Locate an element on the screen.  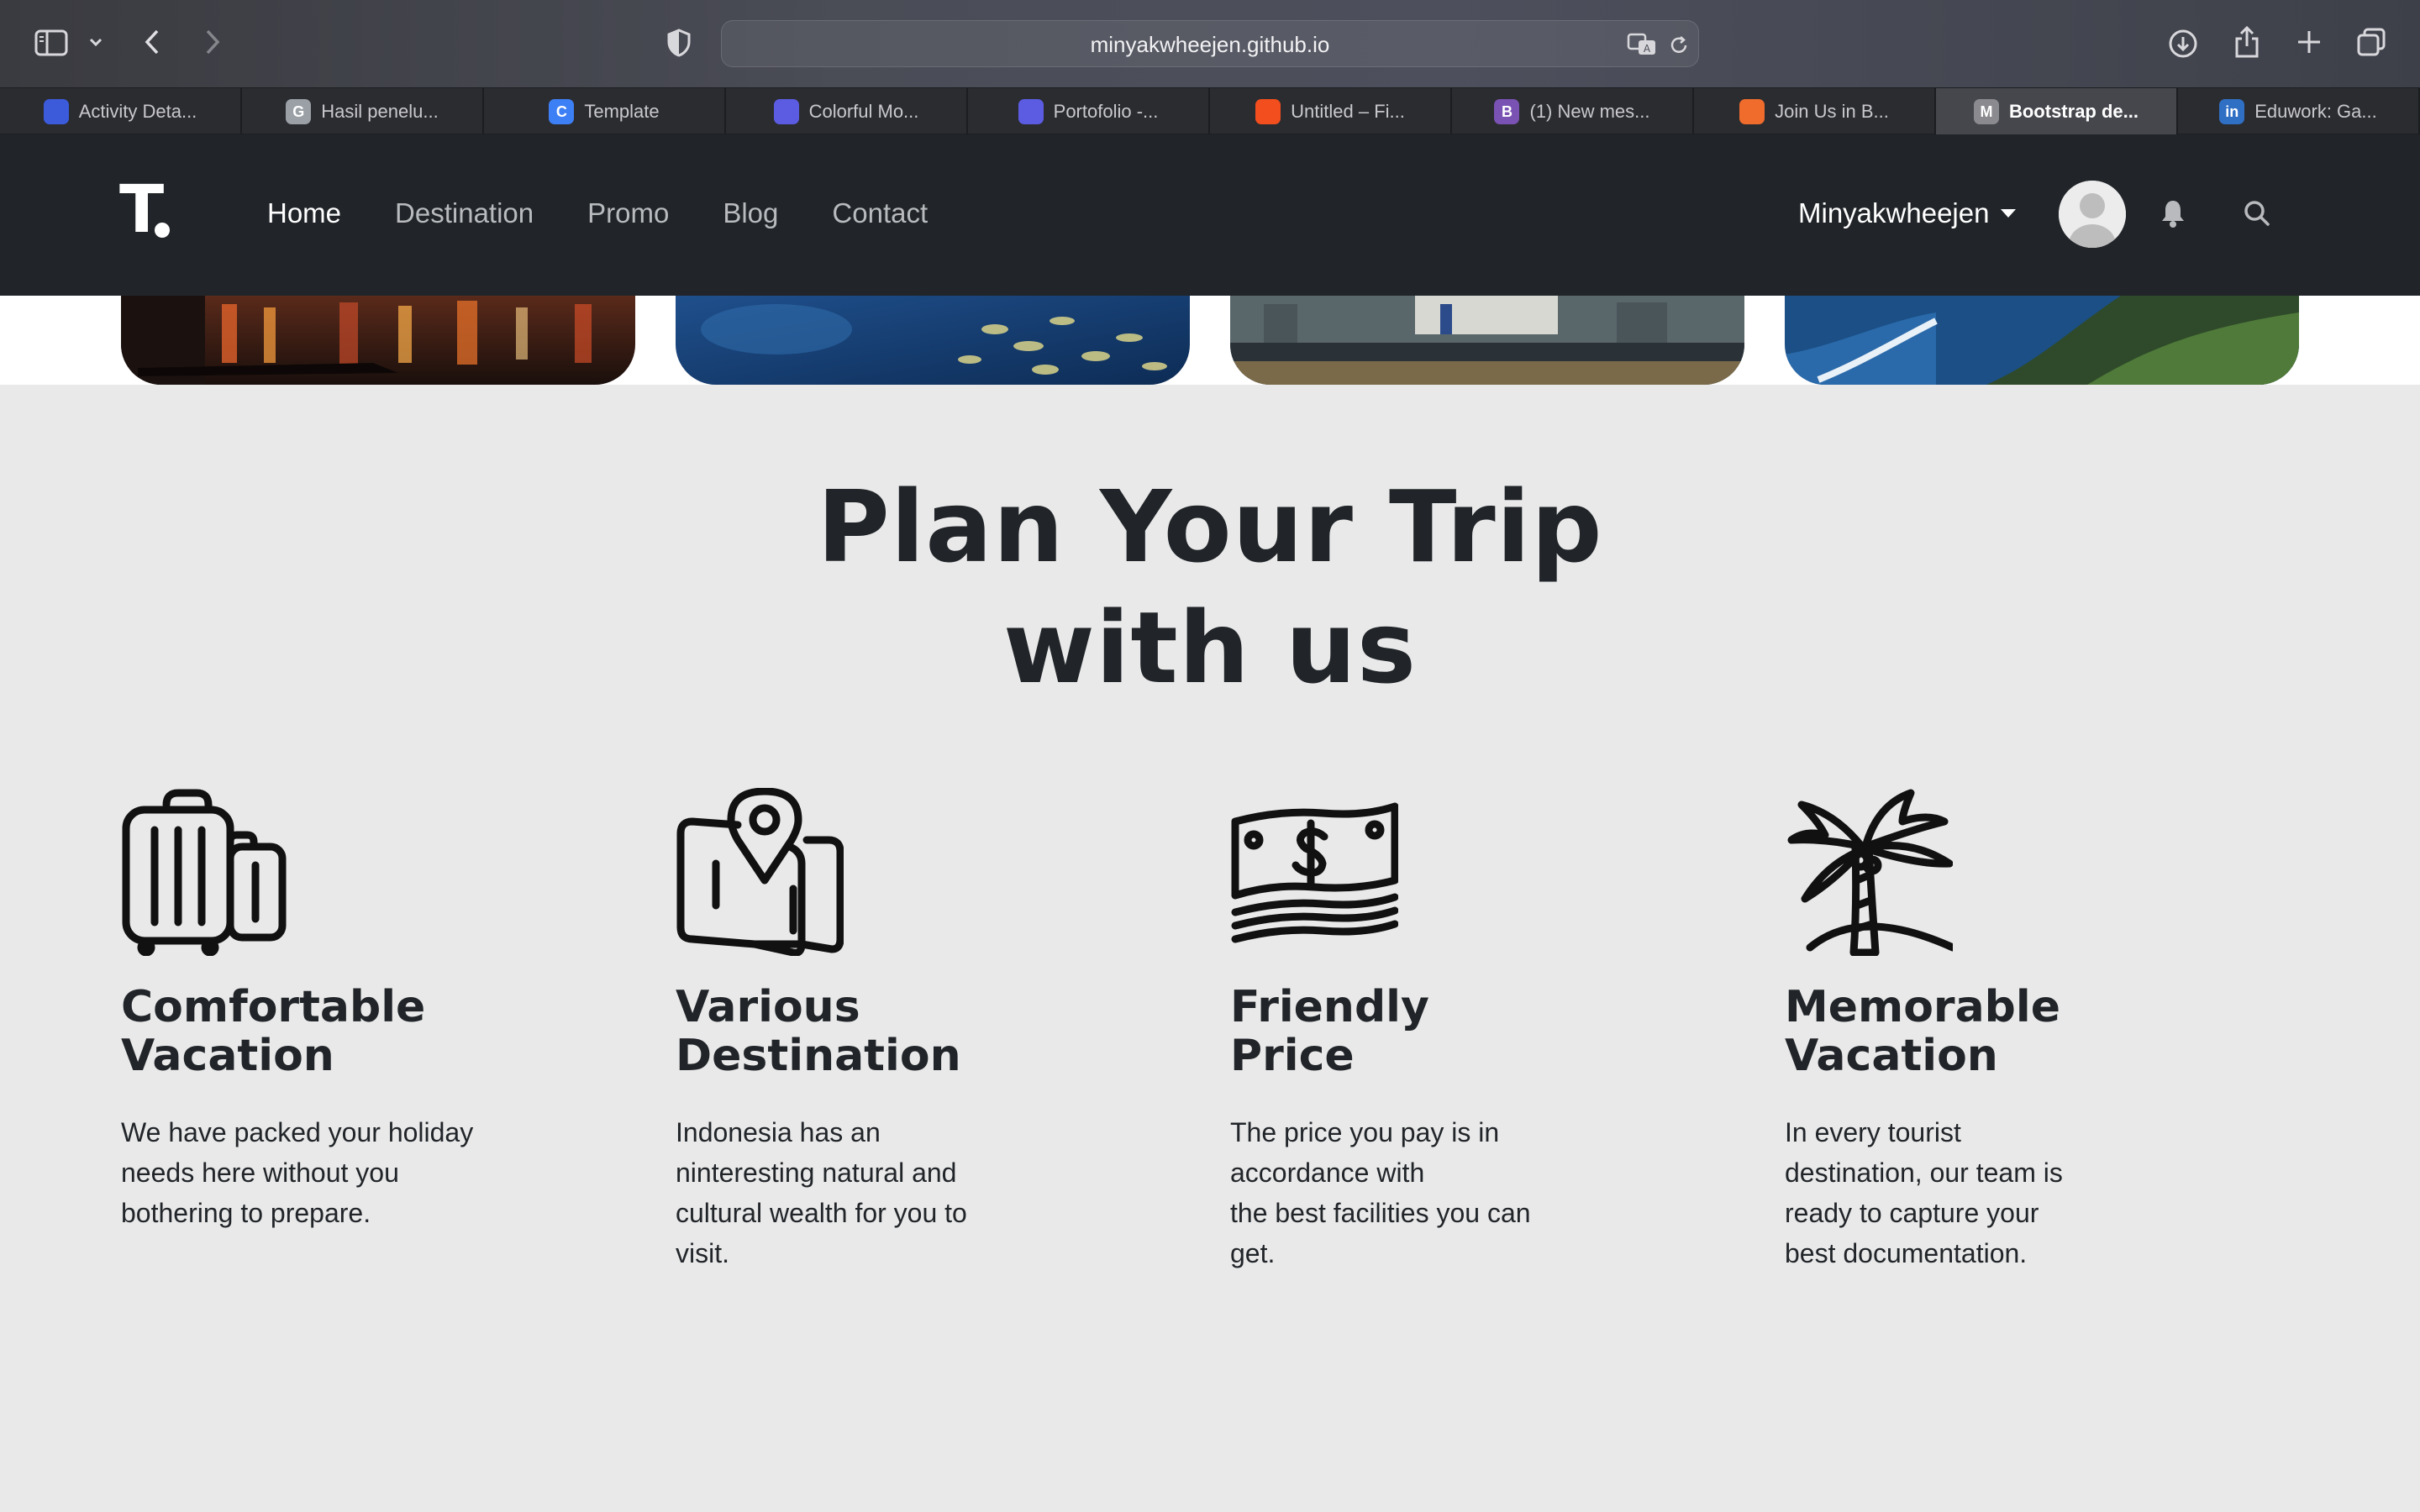
url-text: minyakwheejen.github.io is located at coordinates (1210, 44).